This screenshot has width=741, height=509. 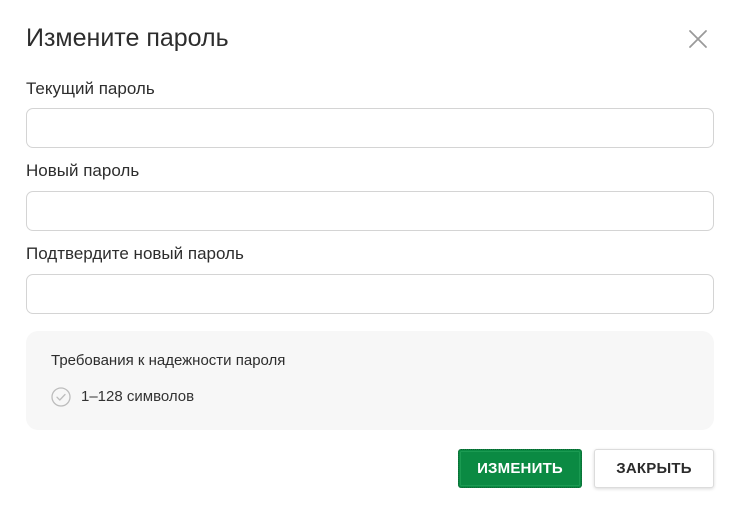 I want to click on close-icon, so click(x=698, y=39).